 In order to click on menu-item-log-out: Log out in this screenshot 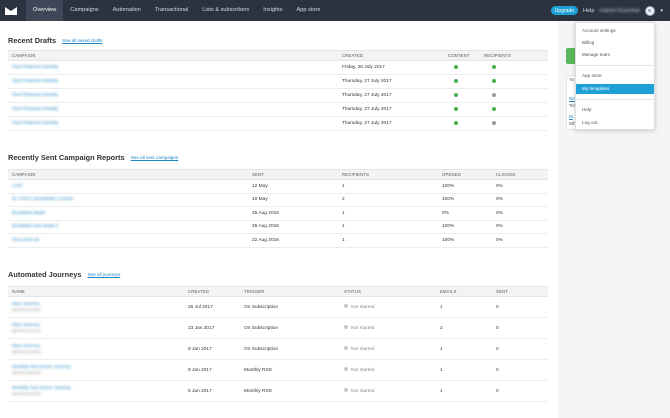, I will do `click(615, 123)`.